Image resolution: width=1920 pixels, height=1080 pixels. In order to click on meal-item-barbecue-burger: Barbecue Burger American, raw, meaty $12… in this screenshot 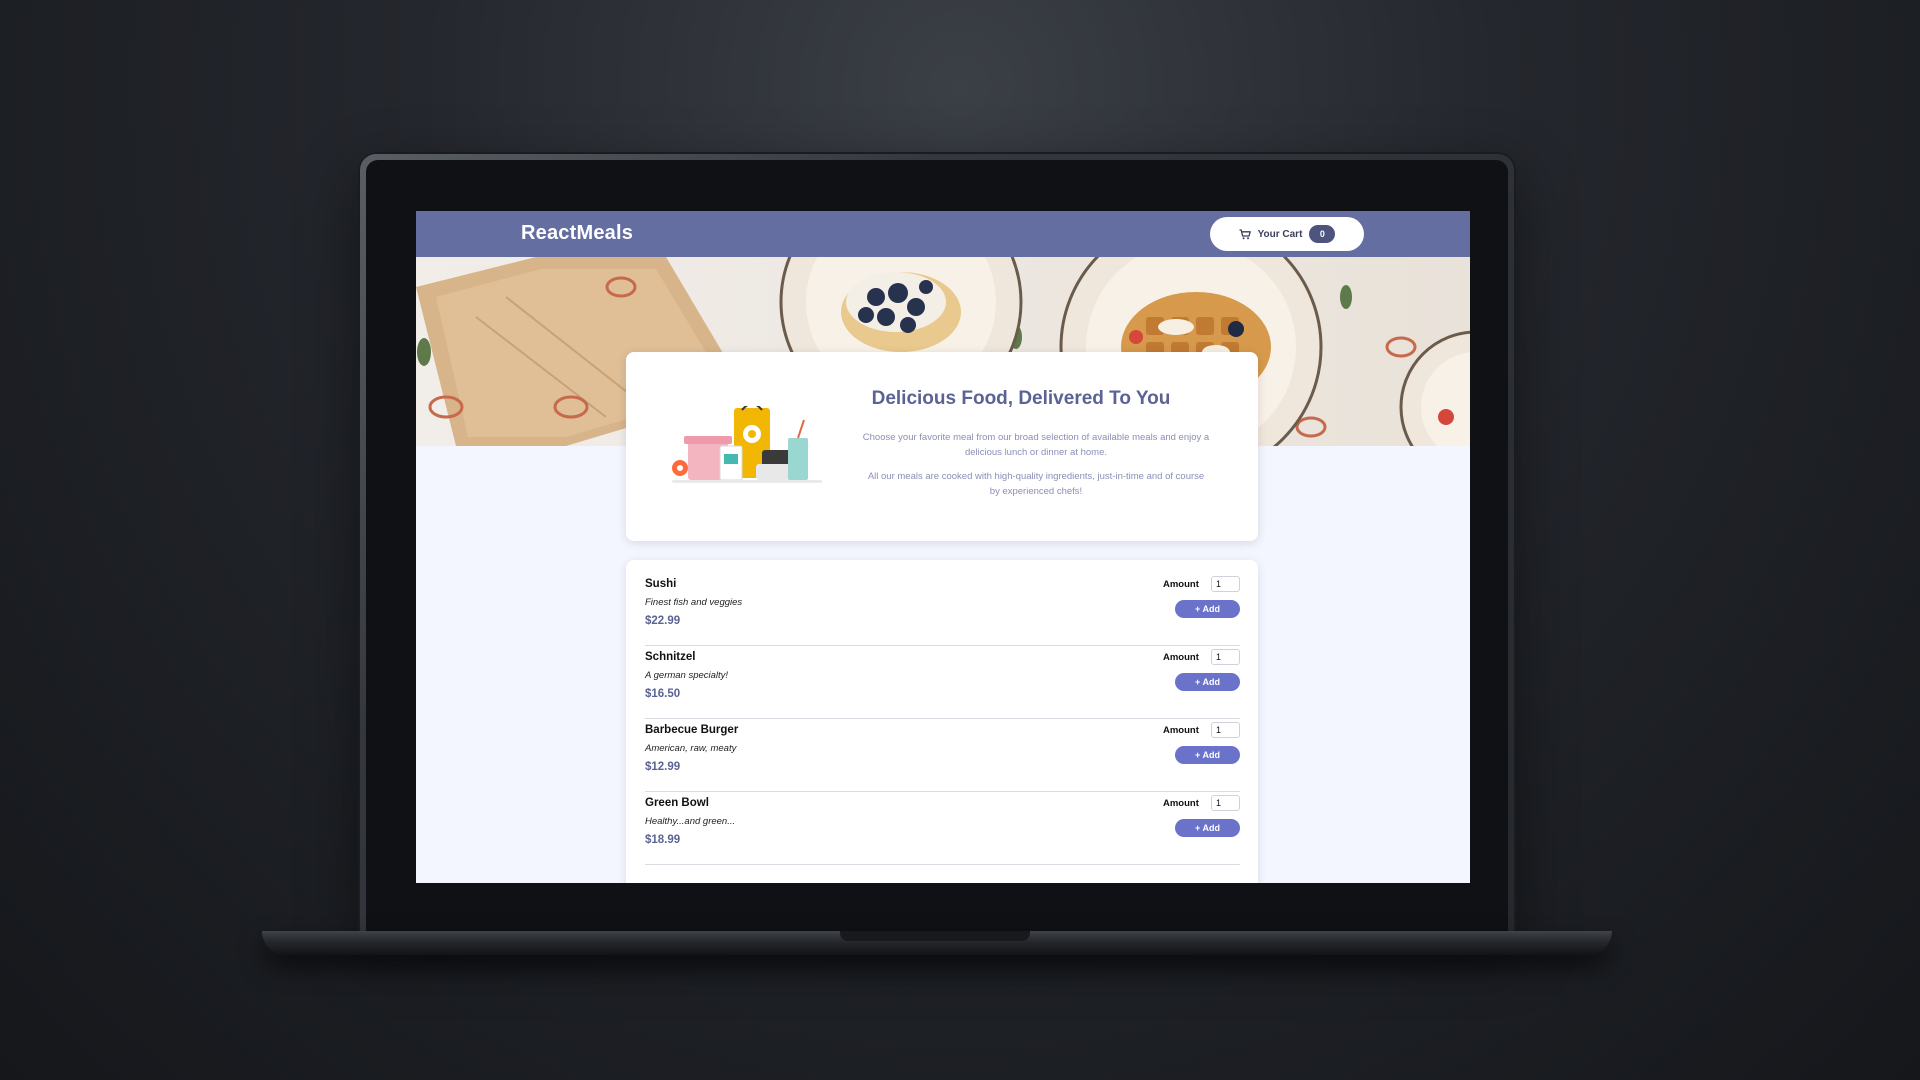, I will do `click(942, 755)`.